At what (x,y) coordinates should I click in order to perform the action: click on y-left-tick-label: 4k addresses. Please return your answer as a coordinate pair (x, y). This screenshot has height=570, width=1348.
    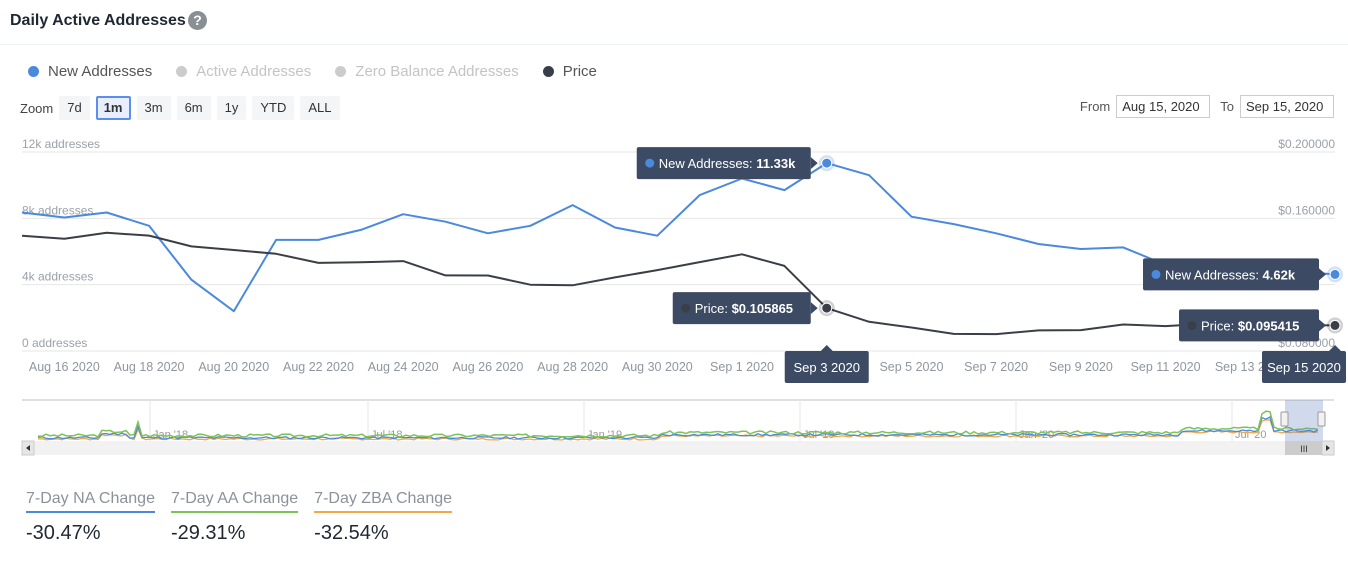
    Looking at the image, I should click on (57, 277).